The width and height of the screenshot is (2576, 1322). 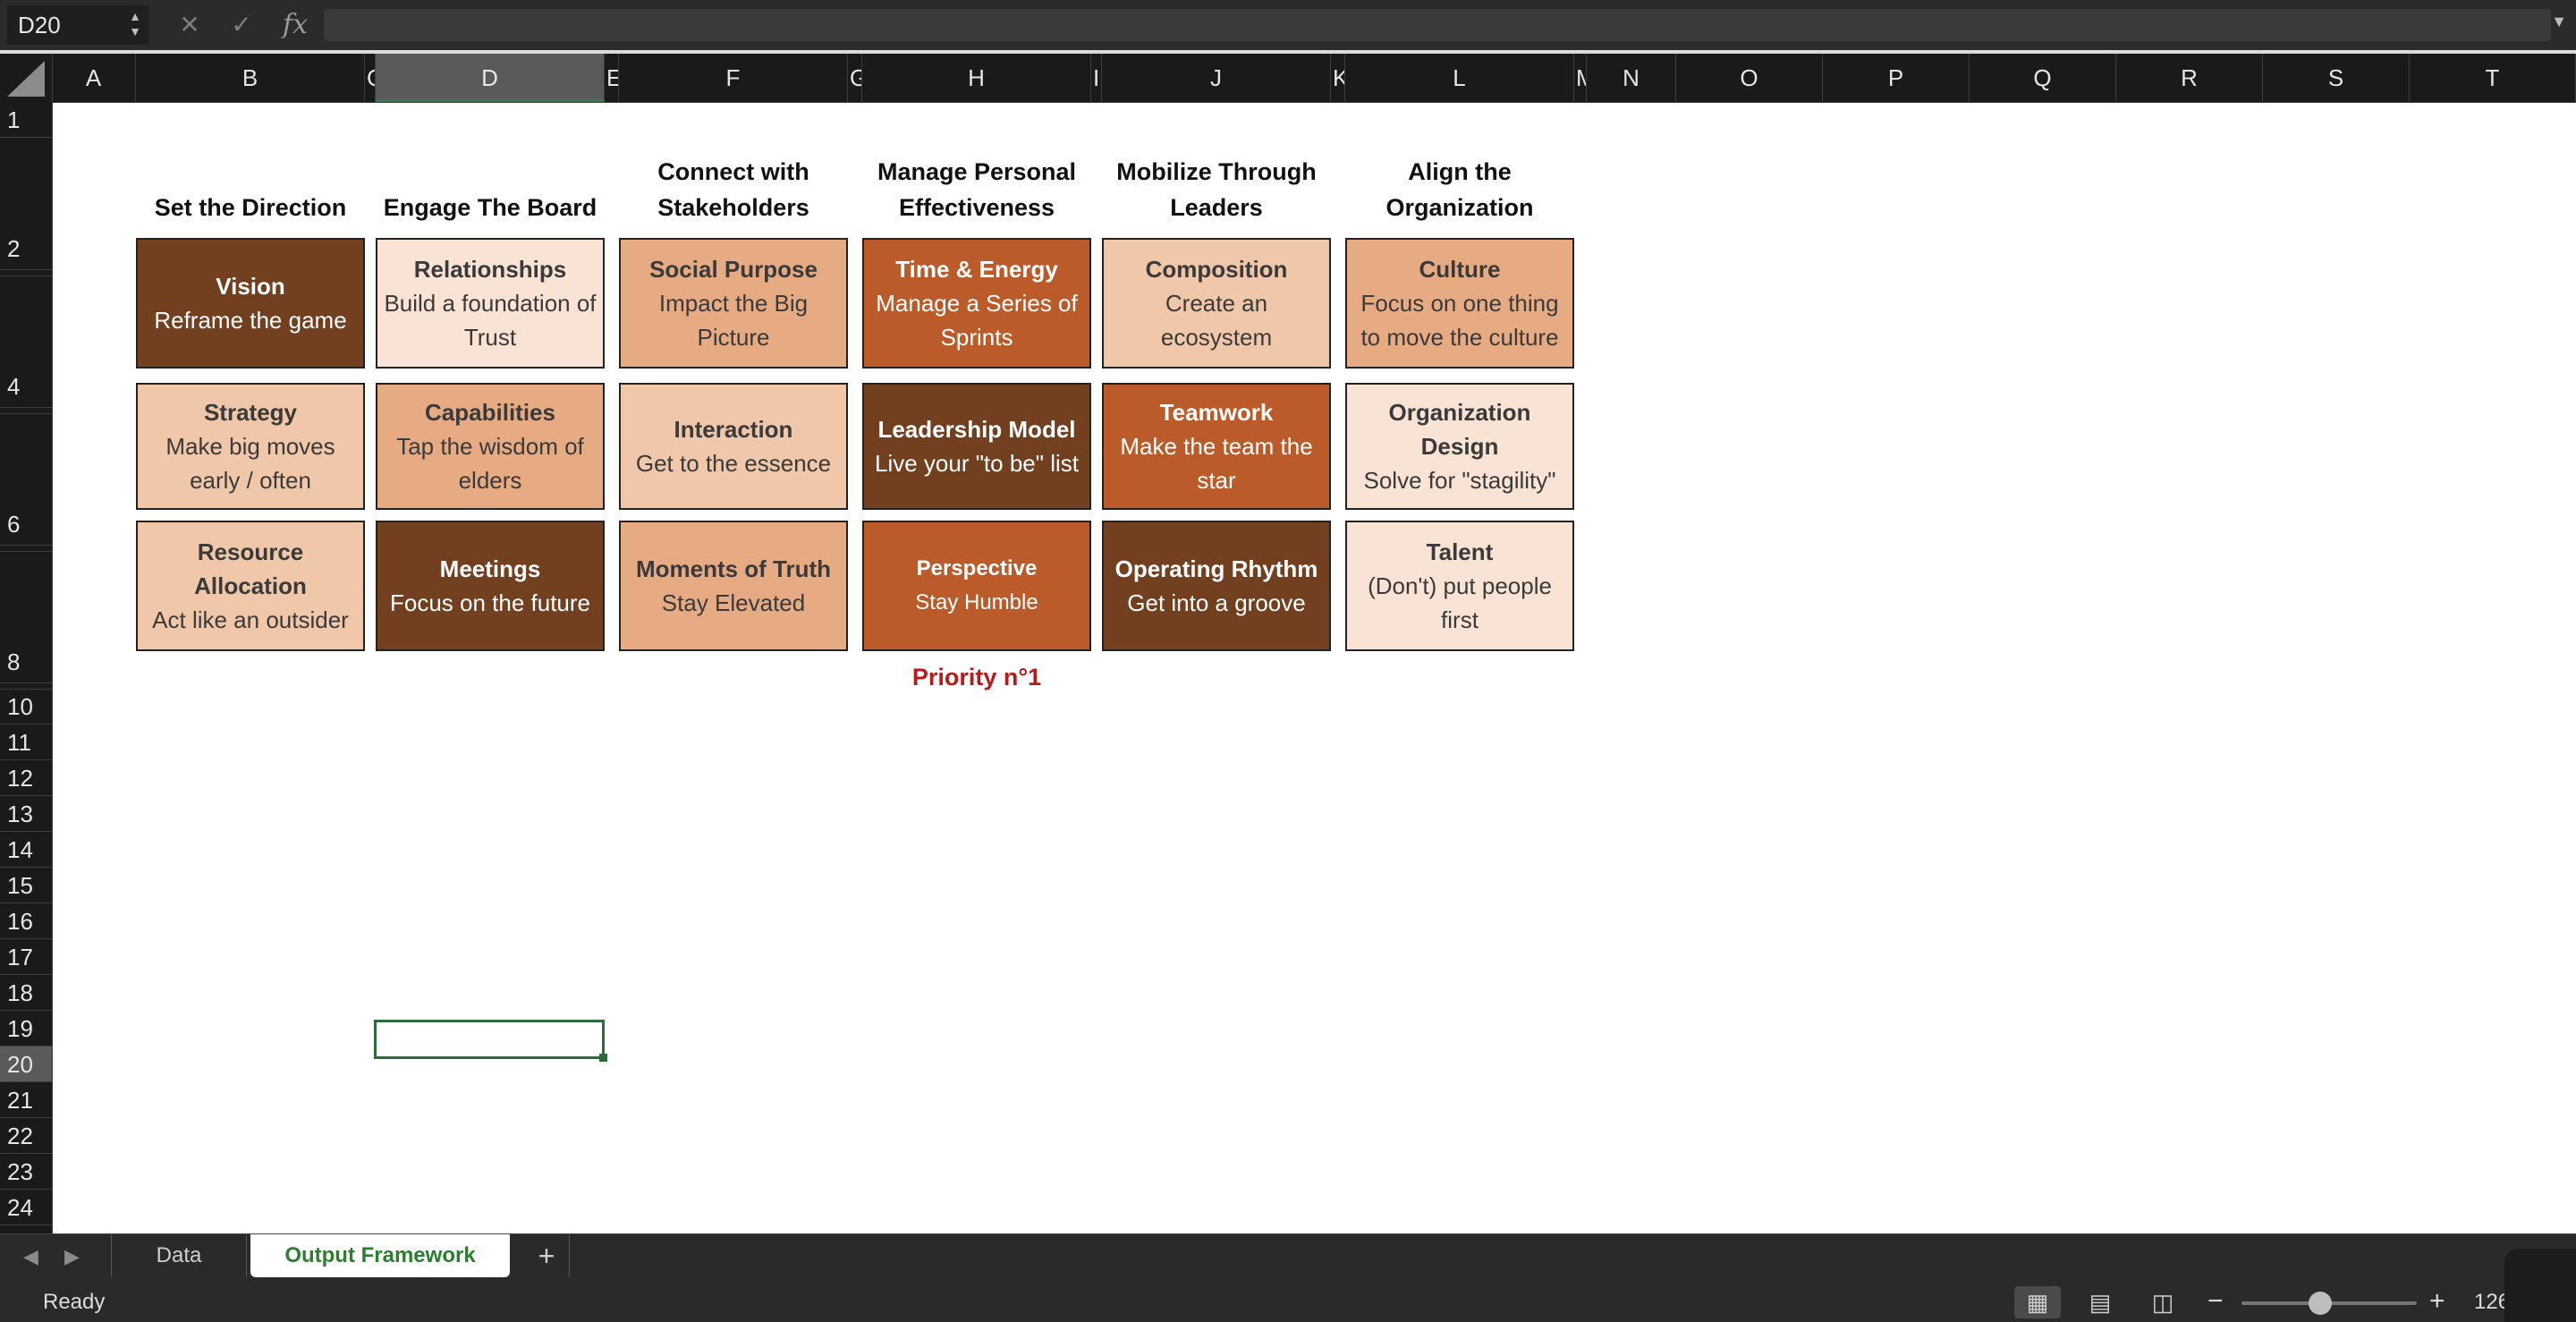 What do you see at coordinates (976, 463) in the screenshot?
I see `tile-description: Live your "to be" list` at bounding box center [976, 463].